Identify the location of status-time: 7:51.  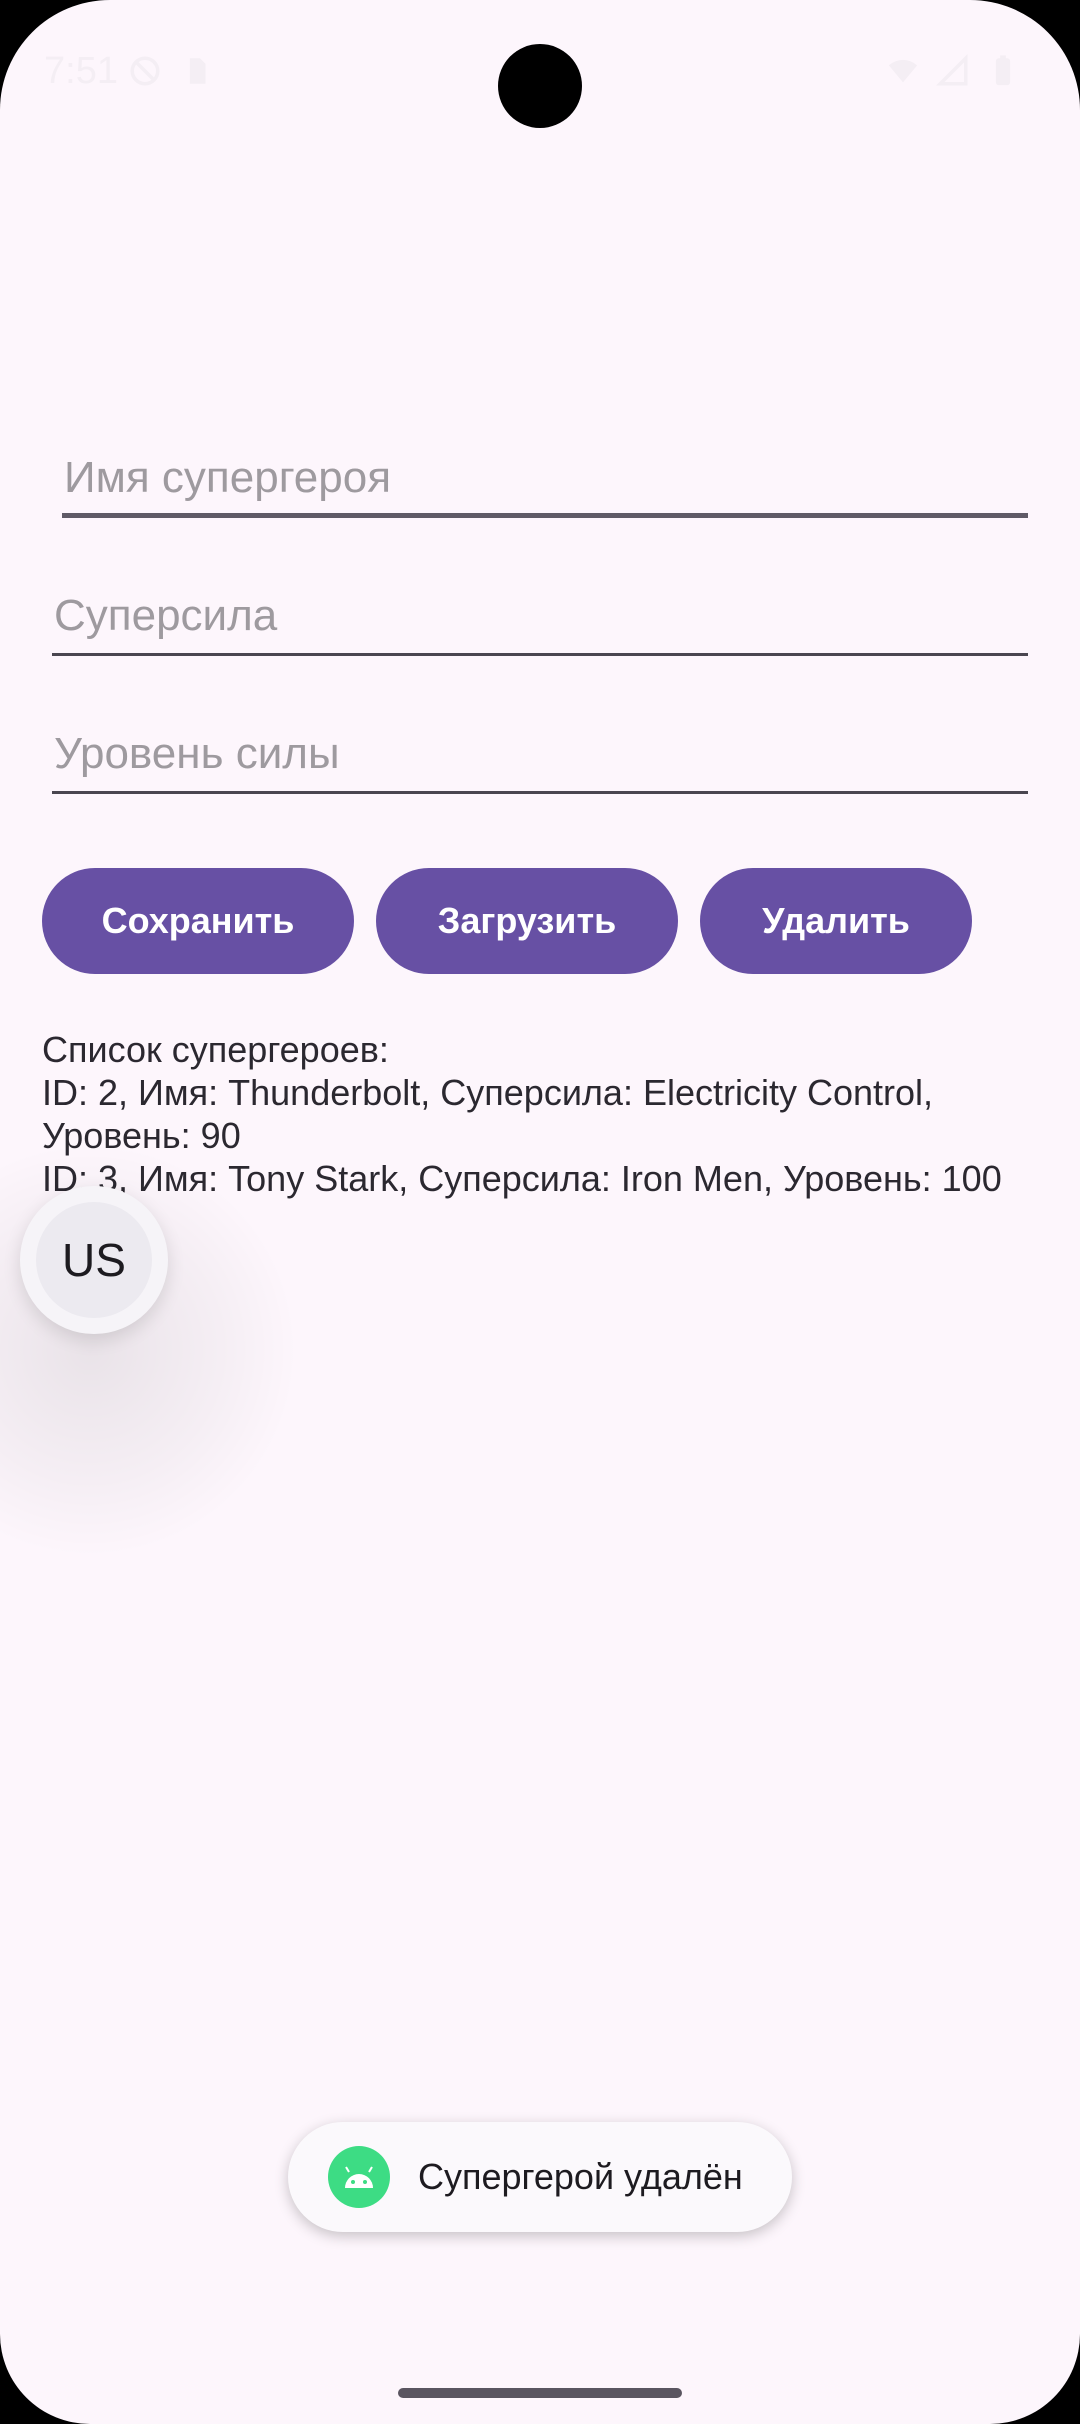
(81, 71).